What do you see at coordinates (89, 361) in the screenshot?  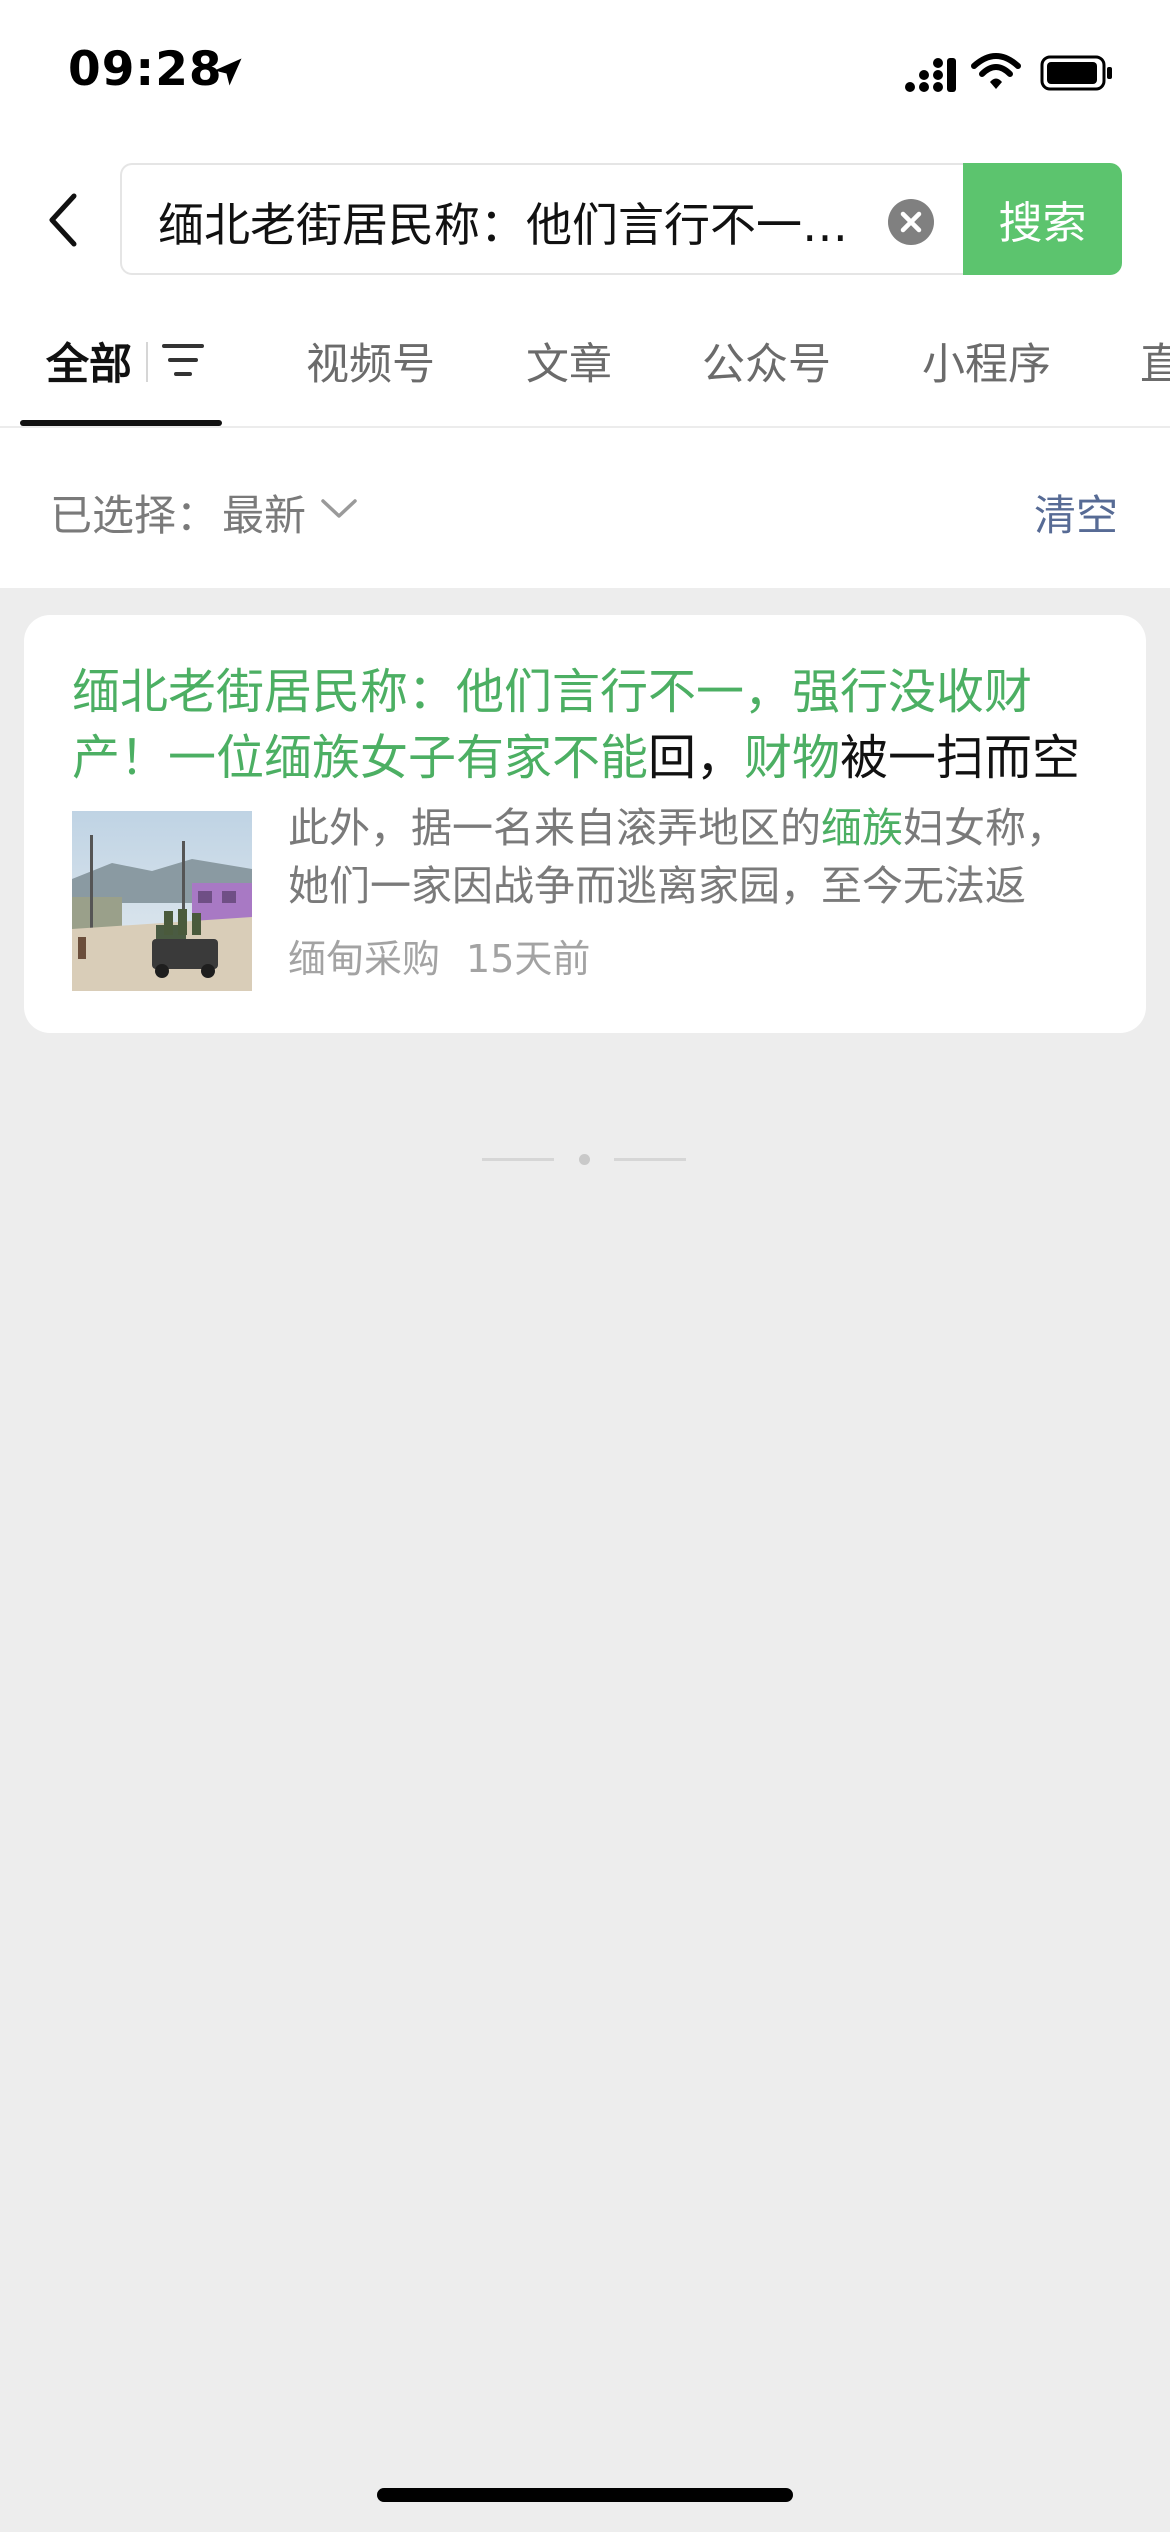 I see `tab-all: 全部` at bounding box center [89, 361].